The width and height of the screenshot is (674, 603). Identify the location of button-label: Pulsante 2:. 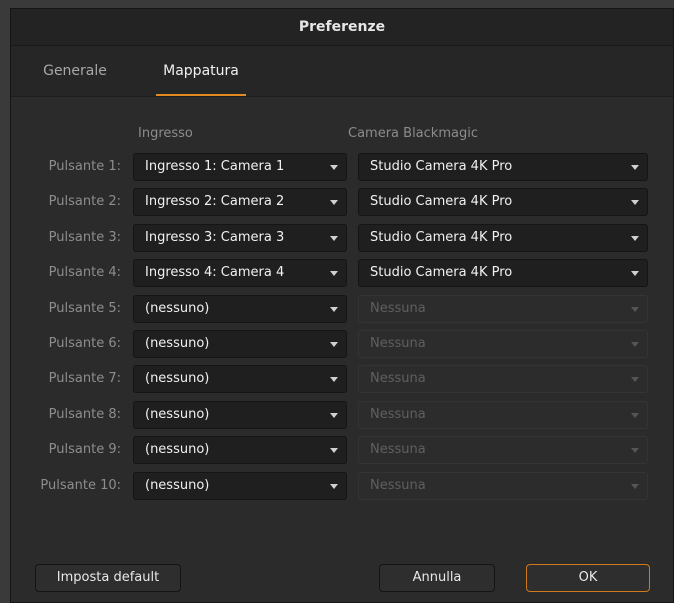
(84, 201).